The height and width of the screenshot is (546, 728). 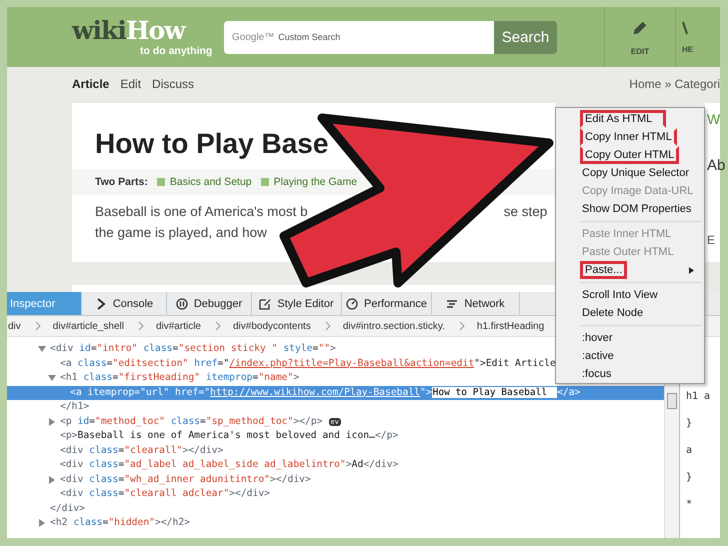 What do you see at coordinates (711, 240) in the screenshot?
I see `sidebar-text: E` at bounding box center [711, 240].